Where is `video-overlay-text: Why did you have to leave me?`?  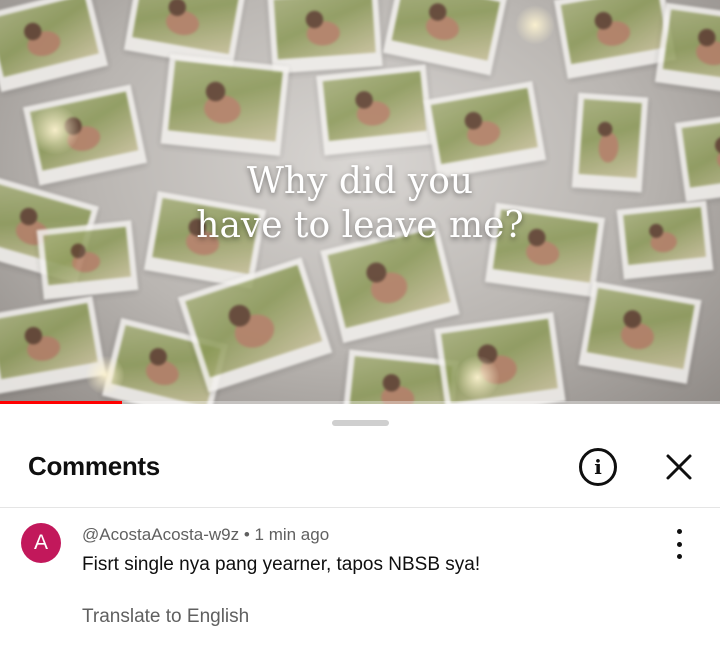 video-overlay-text: Why did you have to leave me? is located at coordinates (360, 204).